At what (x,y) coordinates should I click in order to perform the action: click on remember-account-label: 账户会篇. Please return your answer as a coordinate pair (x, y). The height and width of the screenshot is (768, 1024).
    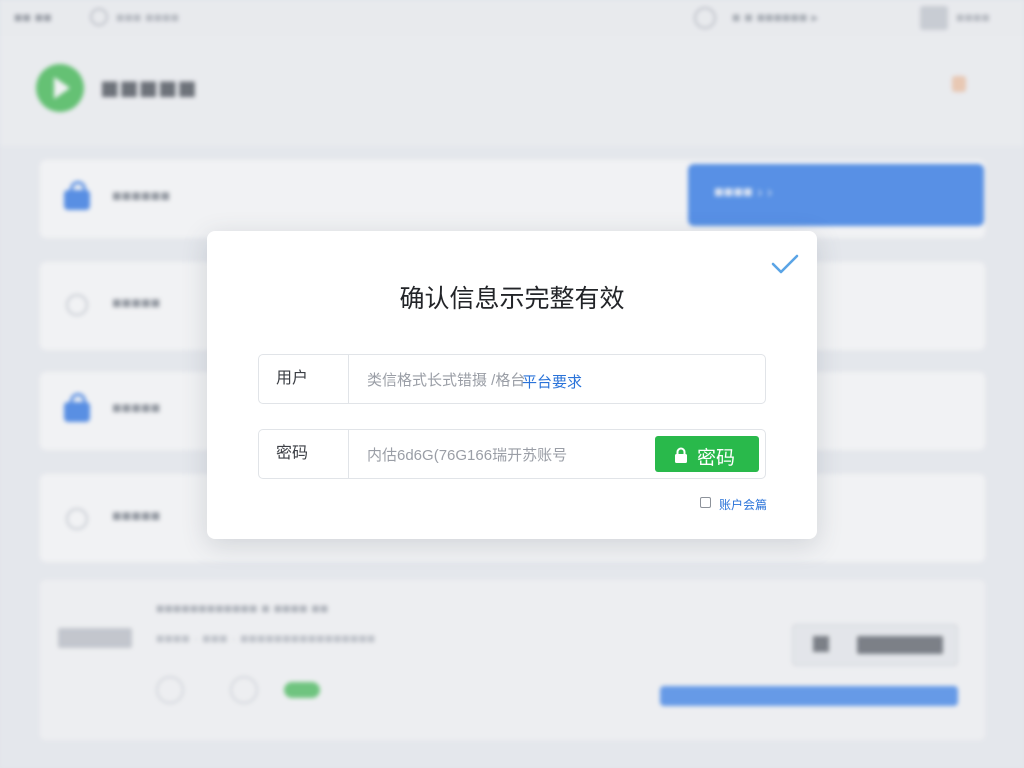
    Looking at the image, I should click on (743, 505).